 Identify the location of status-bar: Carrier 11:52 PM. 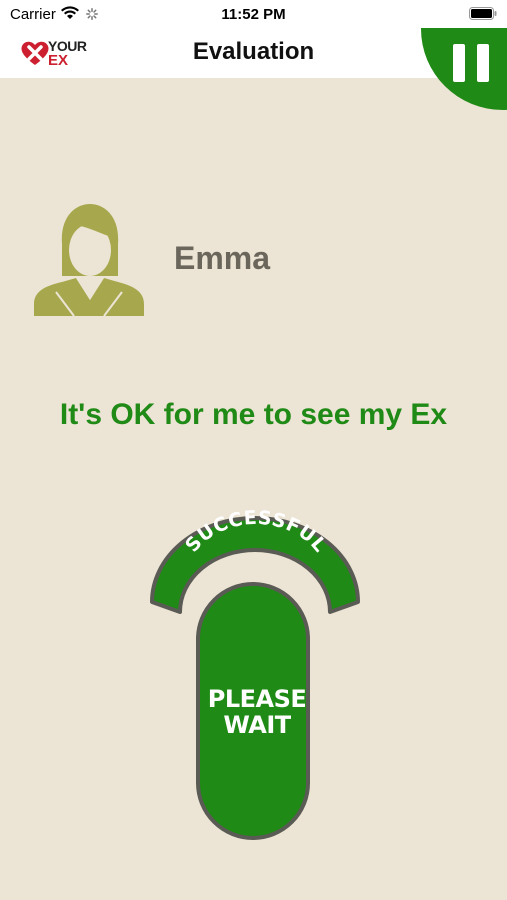
(253, 14).